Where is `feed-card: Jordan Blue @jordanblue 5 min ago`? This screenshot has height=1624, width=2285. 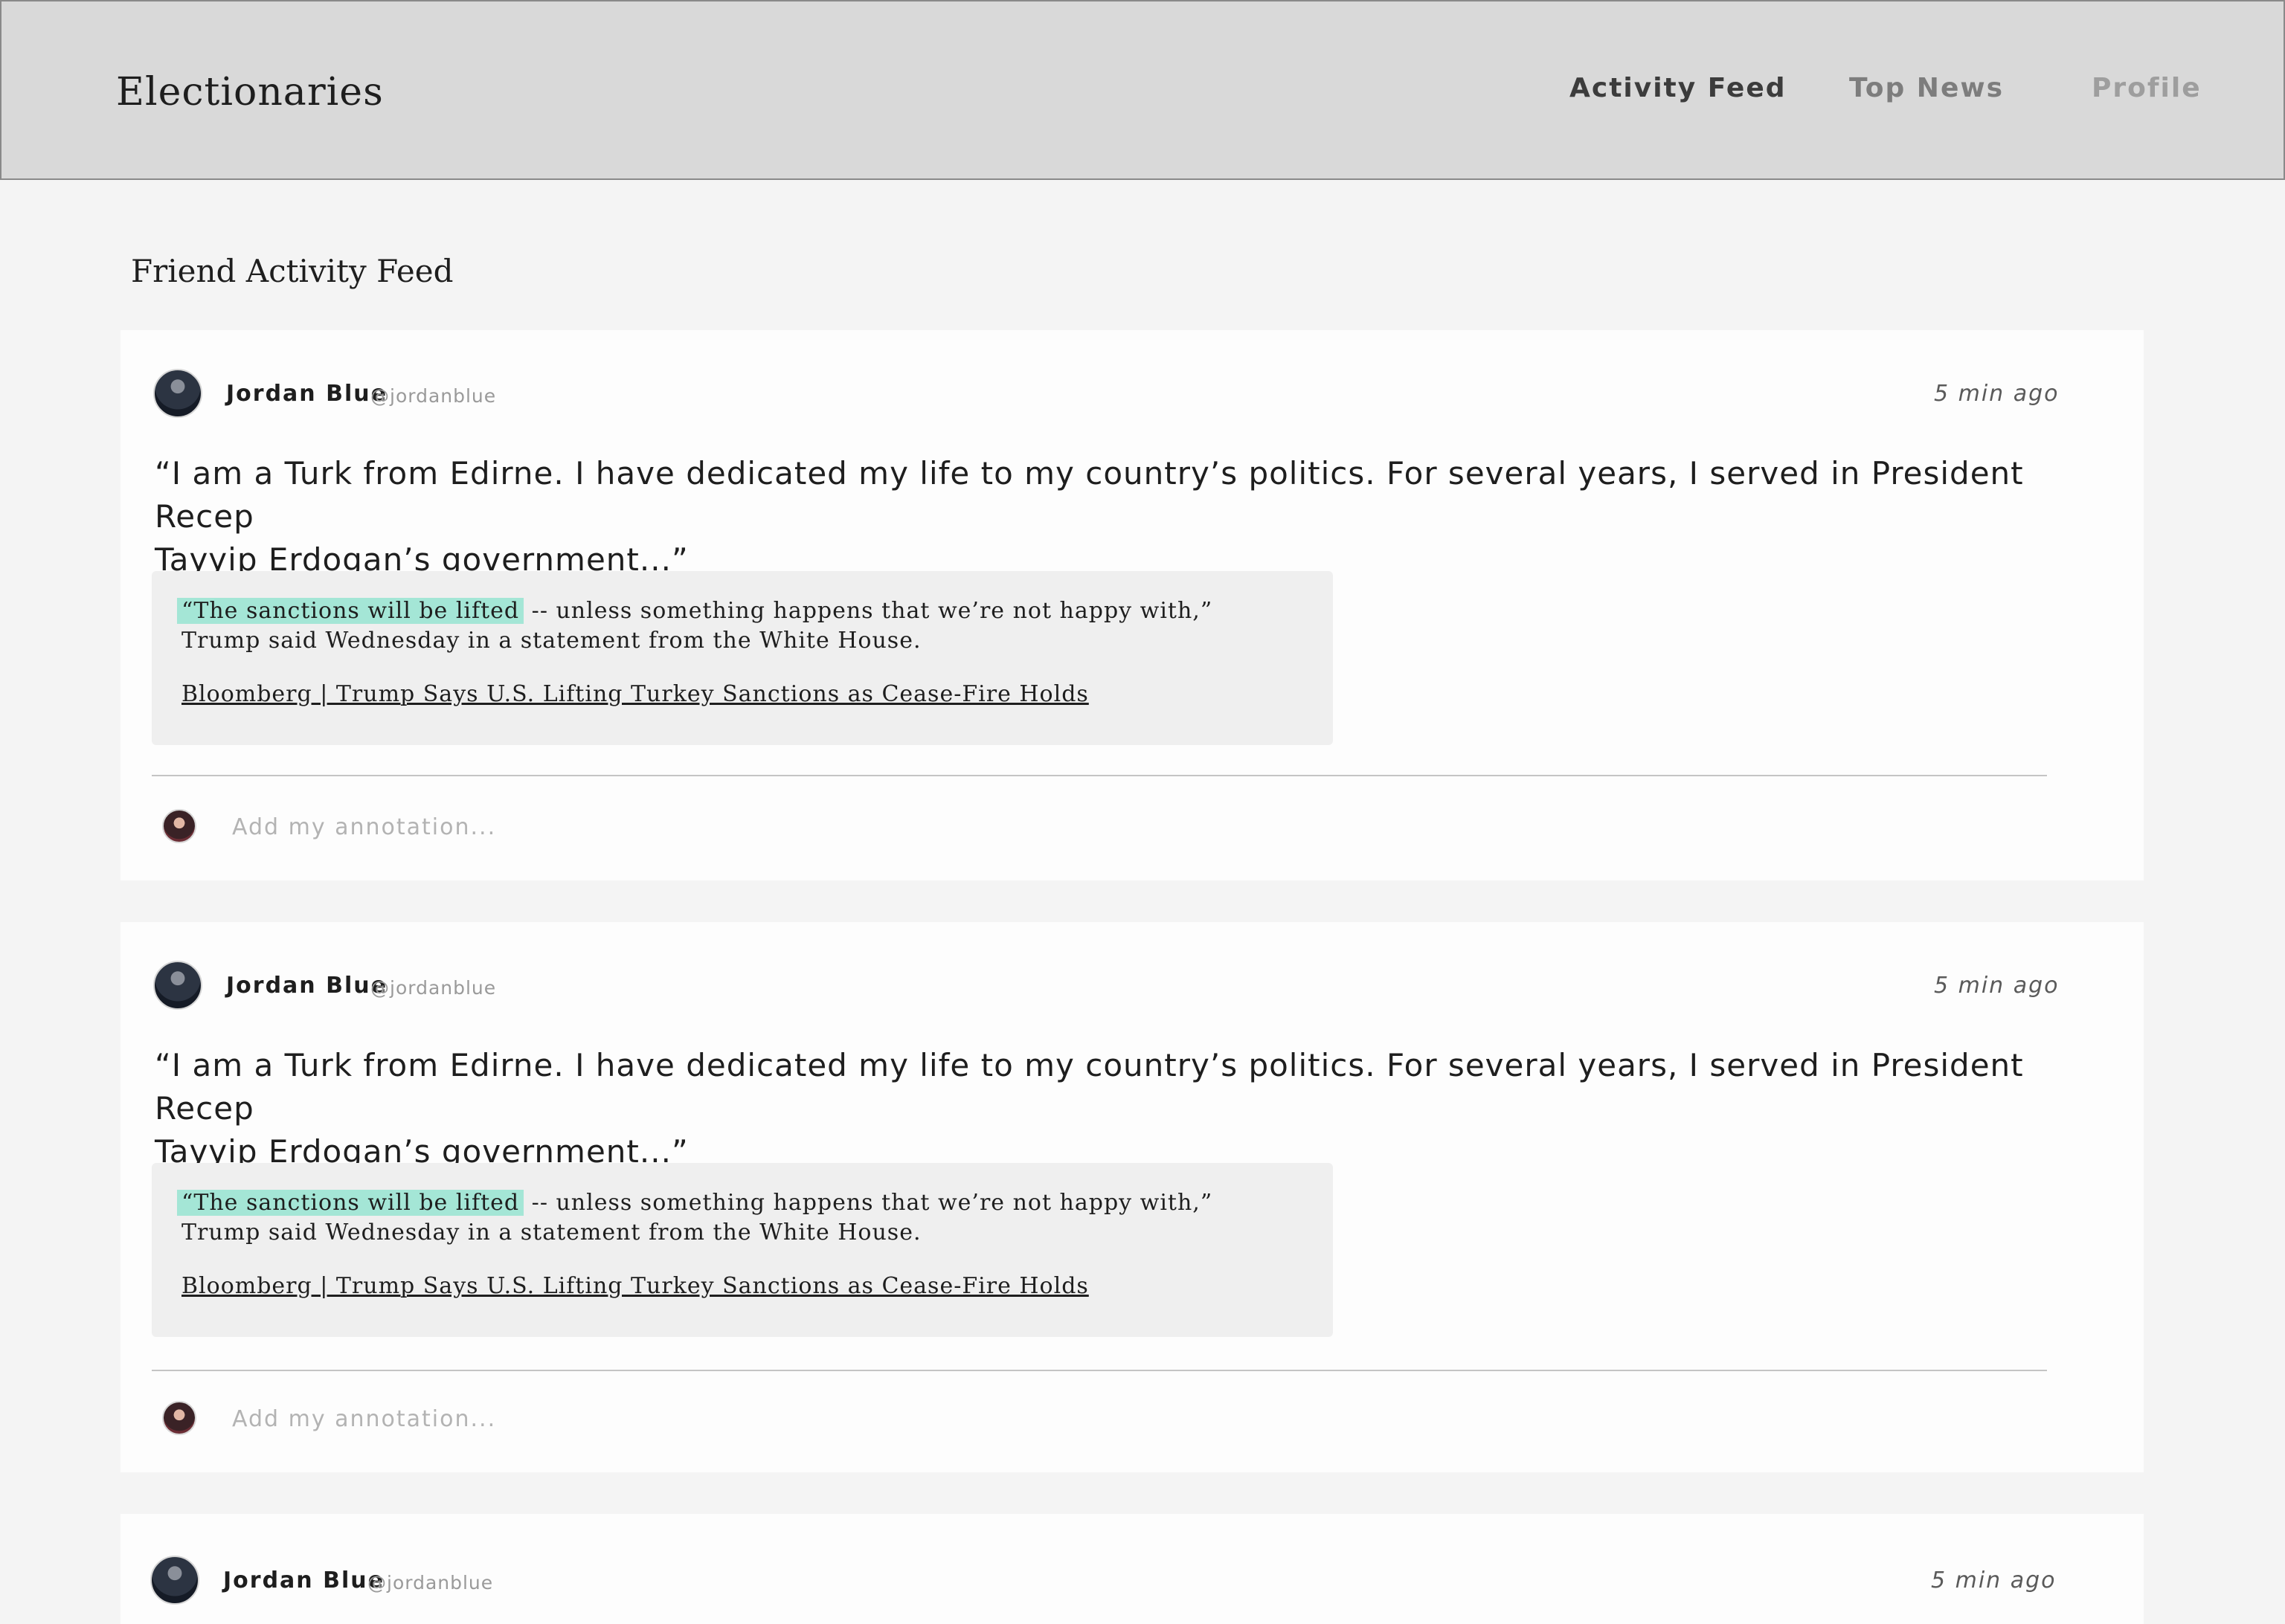
feed-card: Jordan Blue @jordanblue 5 min ago is located at coordinates (1132, 1569).